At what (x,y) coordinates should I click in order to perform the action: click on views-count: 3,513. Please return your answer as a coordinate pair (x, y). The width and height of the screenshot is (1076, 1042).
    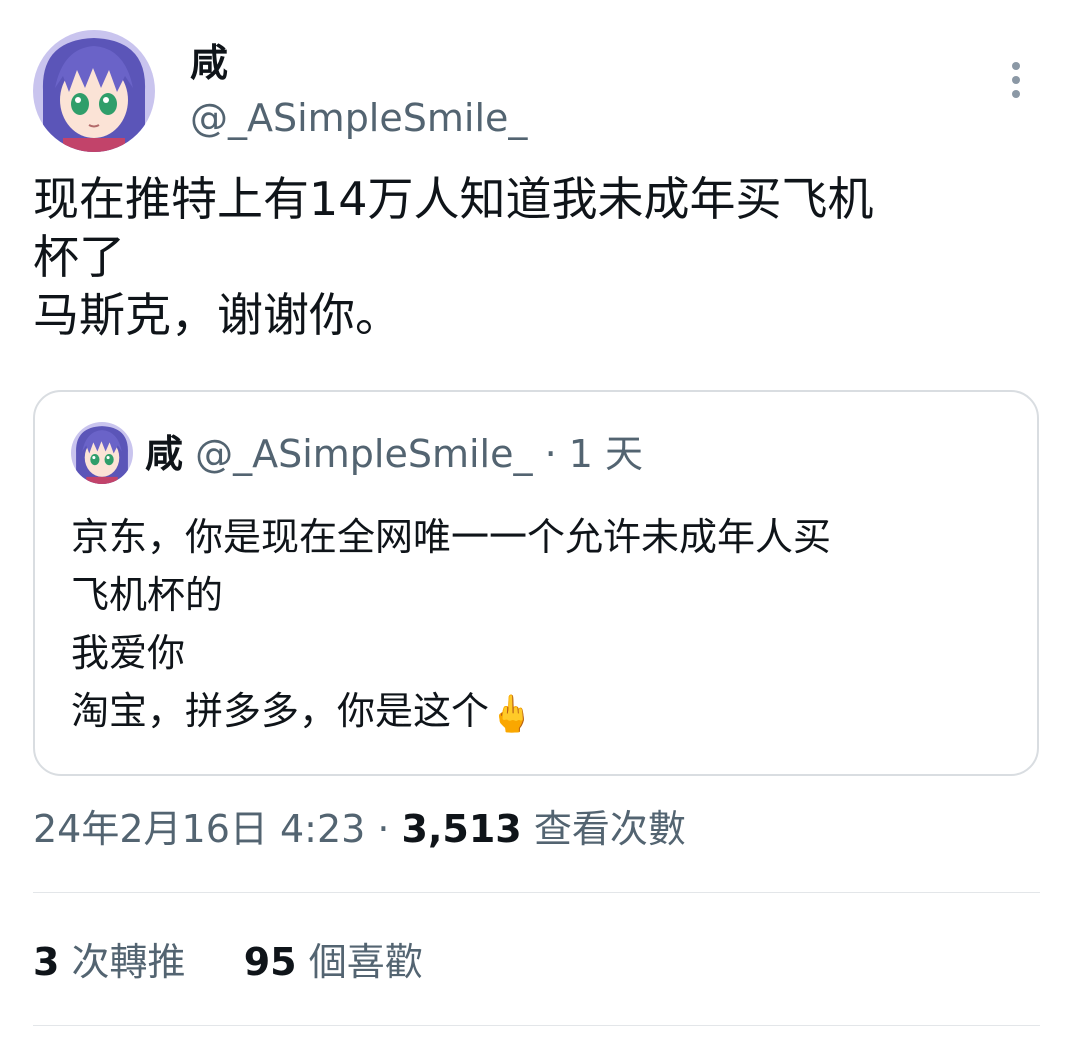
    Looking at the image, I should click on (461, 829).